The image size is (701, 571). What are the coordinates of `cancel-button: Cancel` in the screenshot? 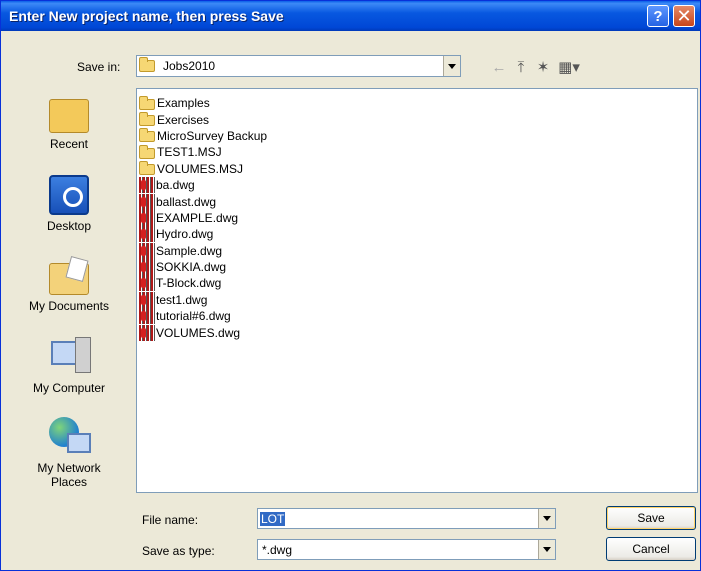 It's located at (651, 549).